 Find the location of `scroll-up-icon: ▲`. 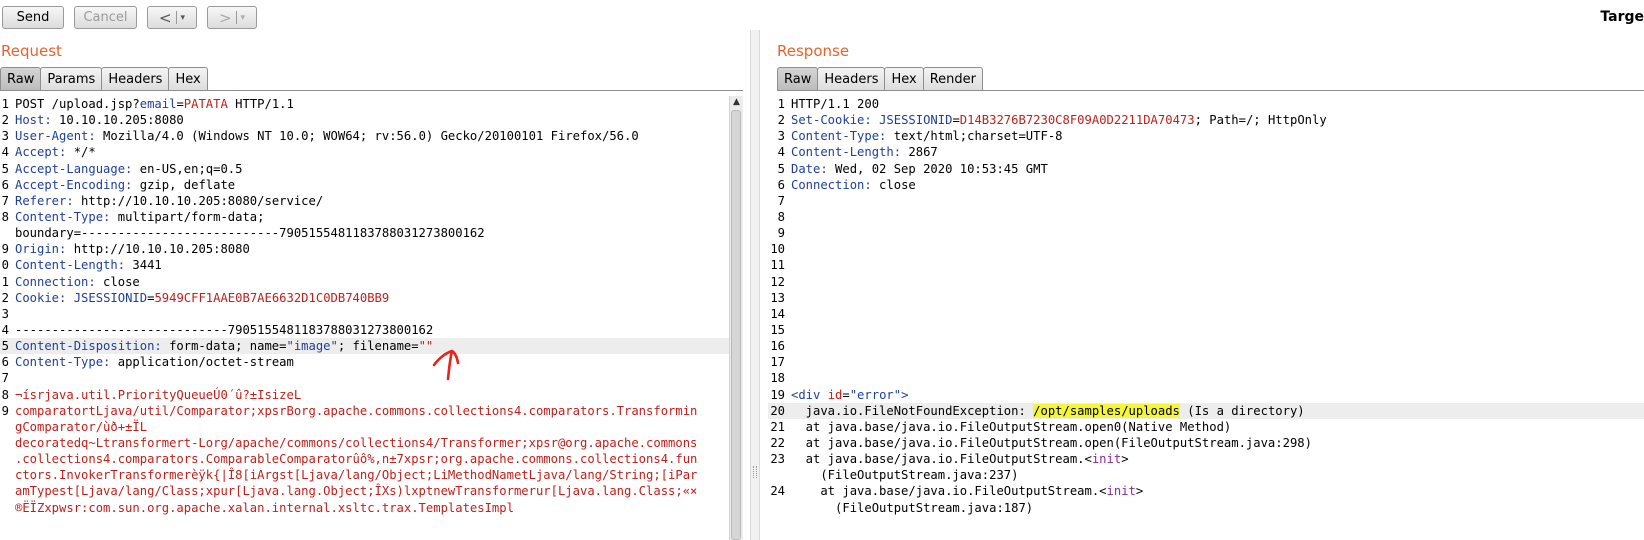

scroll-up-icon: ▲ is located at coordinates (736, 102).